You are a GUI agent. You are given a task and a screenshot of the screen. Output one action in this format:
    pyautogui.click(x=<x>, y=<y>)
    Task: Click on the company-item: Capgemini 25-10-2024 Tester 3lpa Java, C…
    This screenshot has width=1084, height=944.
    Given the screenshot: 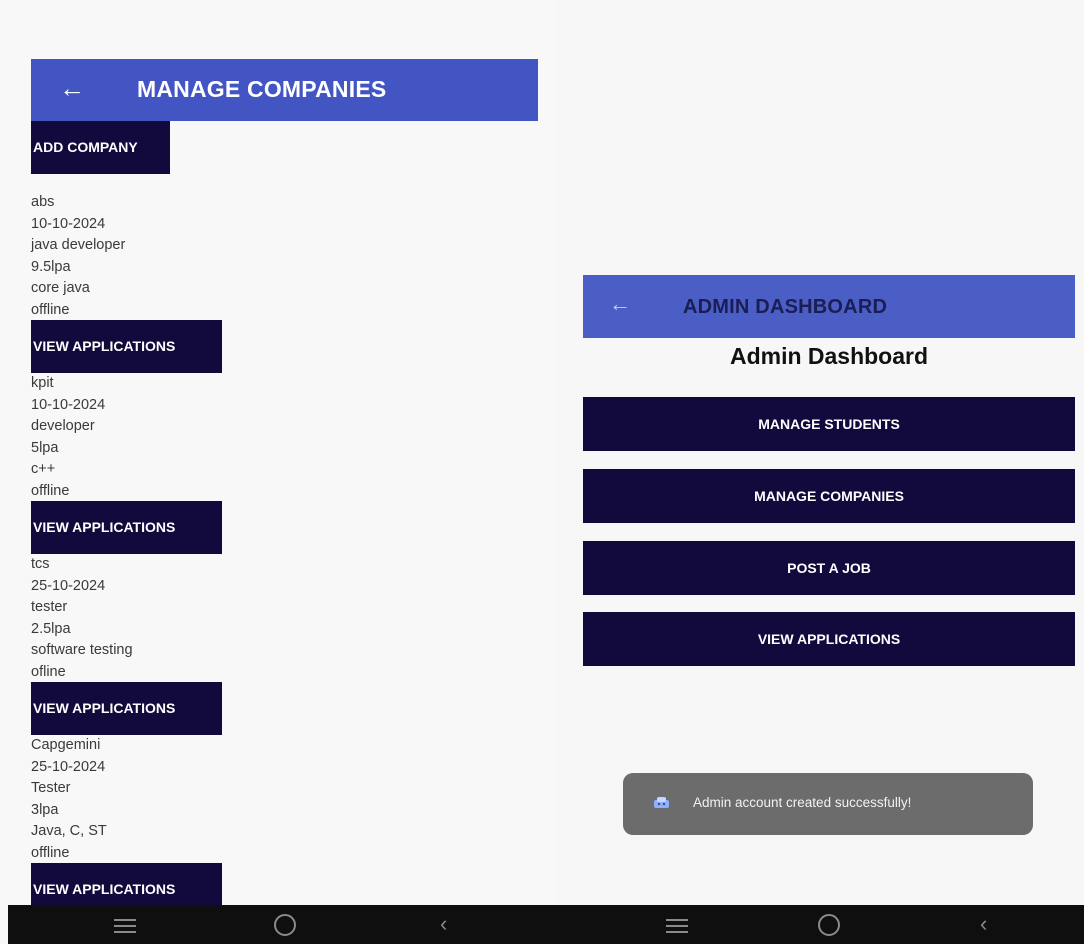 What is the action you would take?
    pyautogui.click(x=69, y=799)
    